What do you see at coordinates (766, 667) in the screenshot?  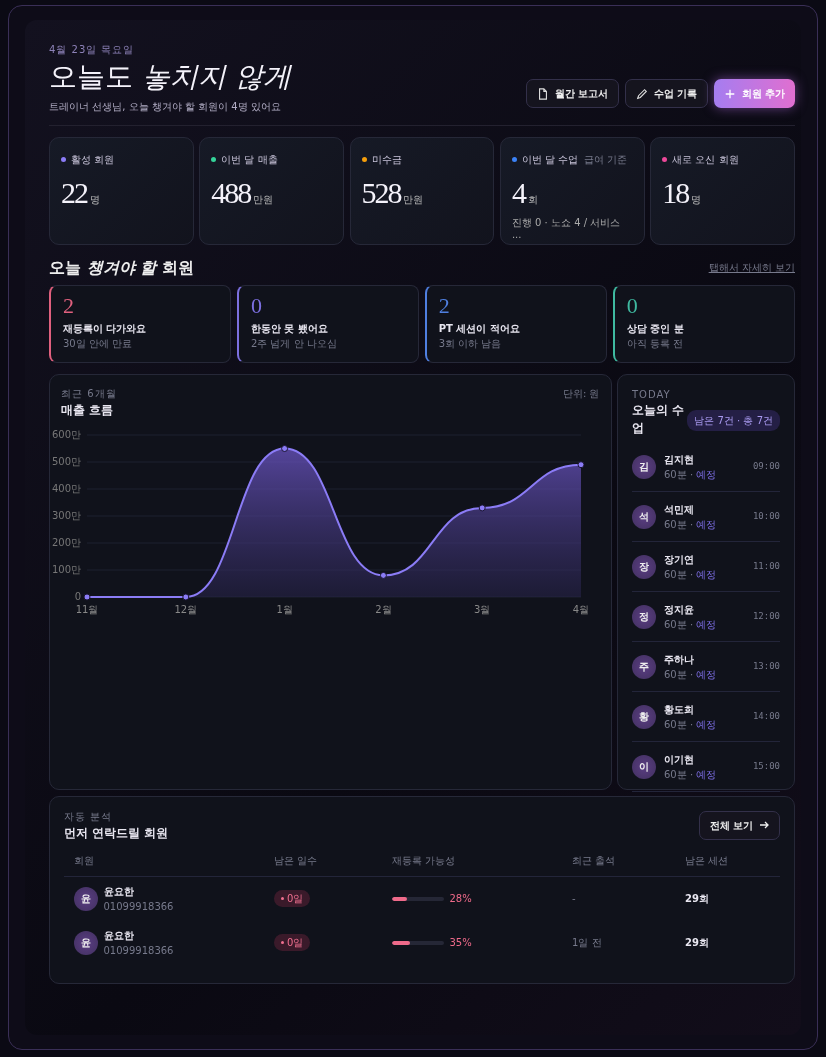 I see `class-time: 13:00` at bounding box center [766, 667].